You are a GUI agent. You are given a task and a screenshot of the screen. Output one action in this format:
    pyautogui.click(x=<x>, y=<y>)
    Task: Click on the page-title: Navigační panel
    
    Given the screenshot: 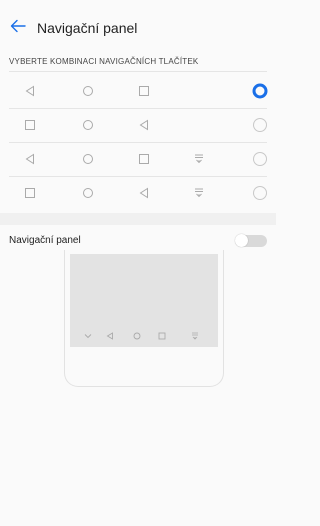 What is the action you would take?
    pyautogui.click(x=87, y=28)
    